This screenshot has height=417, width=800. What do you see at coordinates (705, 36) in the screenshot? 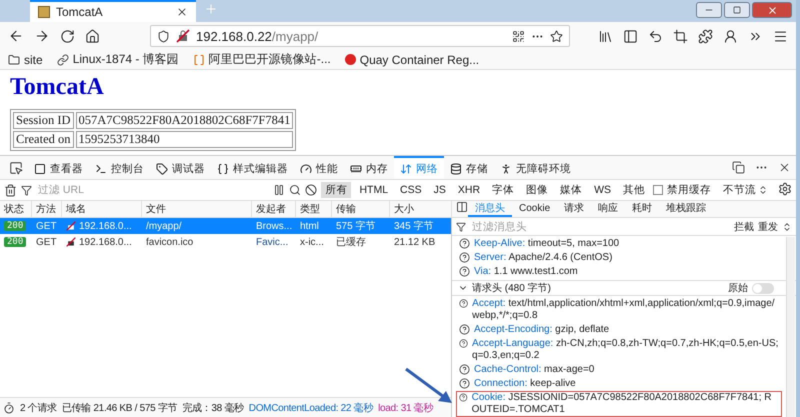
I see `extension-icon` at bounding box center [705, 36].